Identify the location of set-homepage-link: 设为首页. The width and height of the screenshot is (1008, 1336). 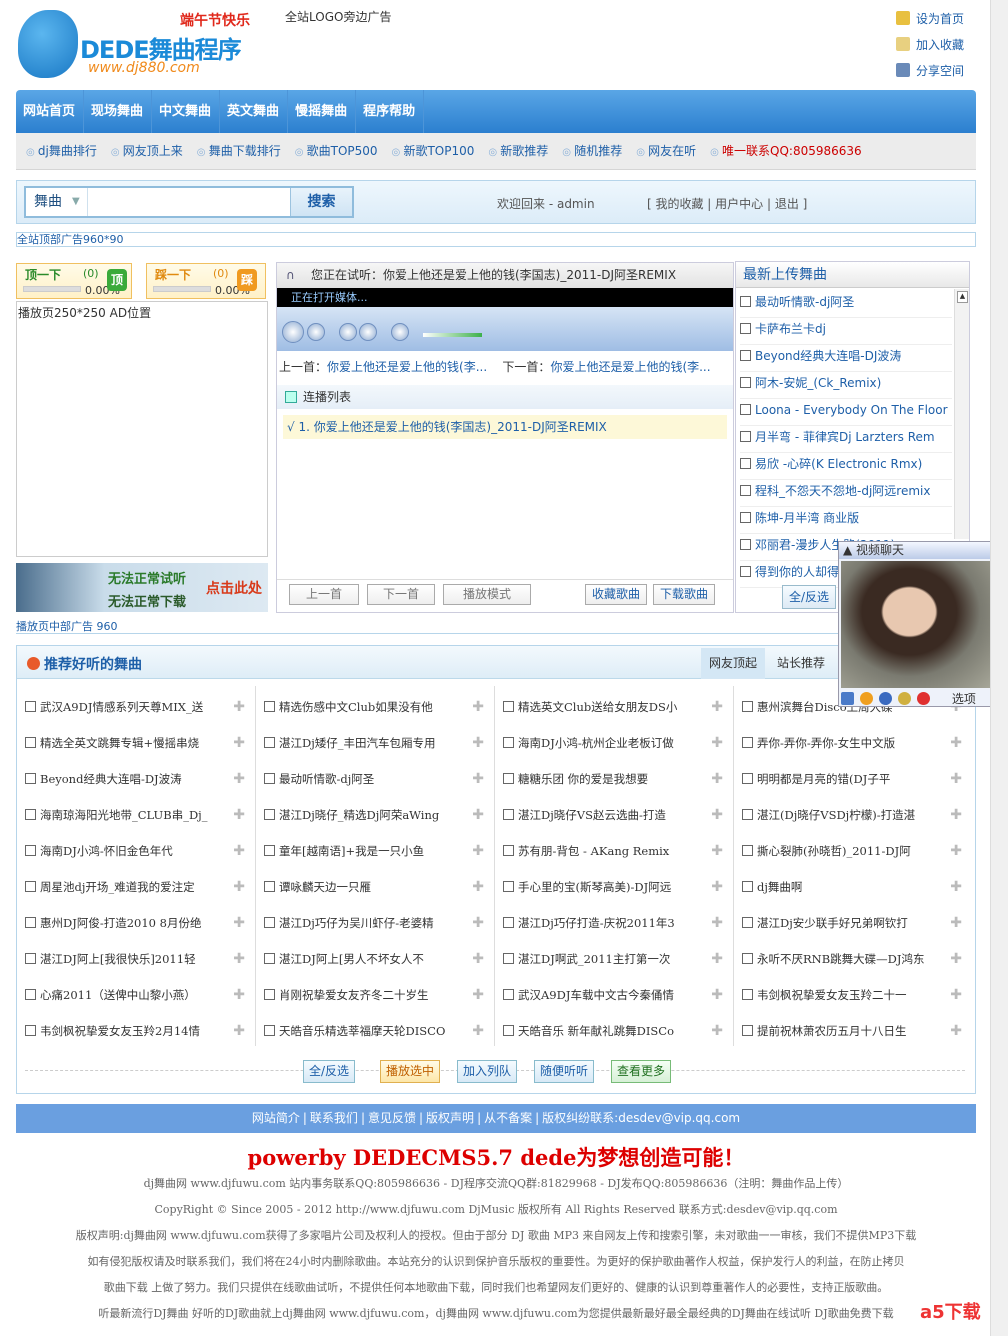
(930, 23).